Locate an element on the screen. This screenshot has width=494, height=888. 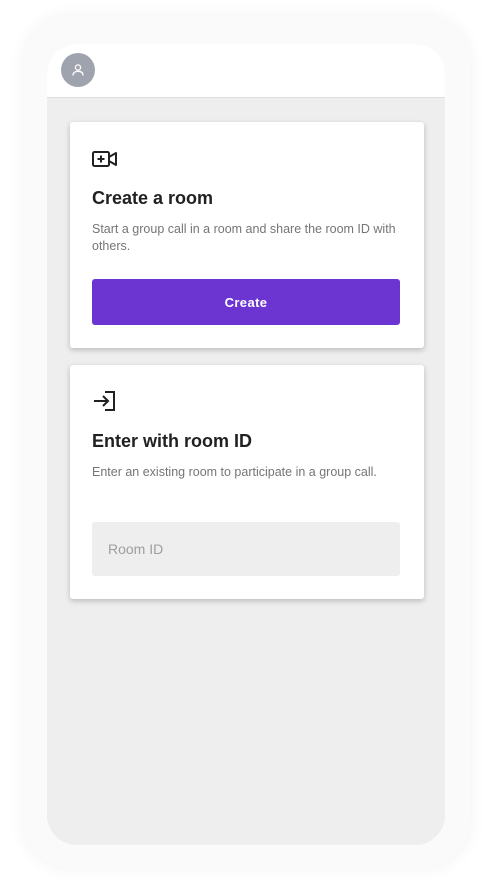
video-add-icon is located at coordinates (104, 159).